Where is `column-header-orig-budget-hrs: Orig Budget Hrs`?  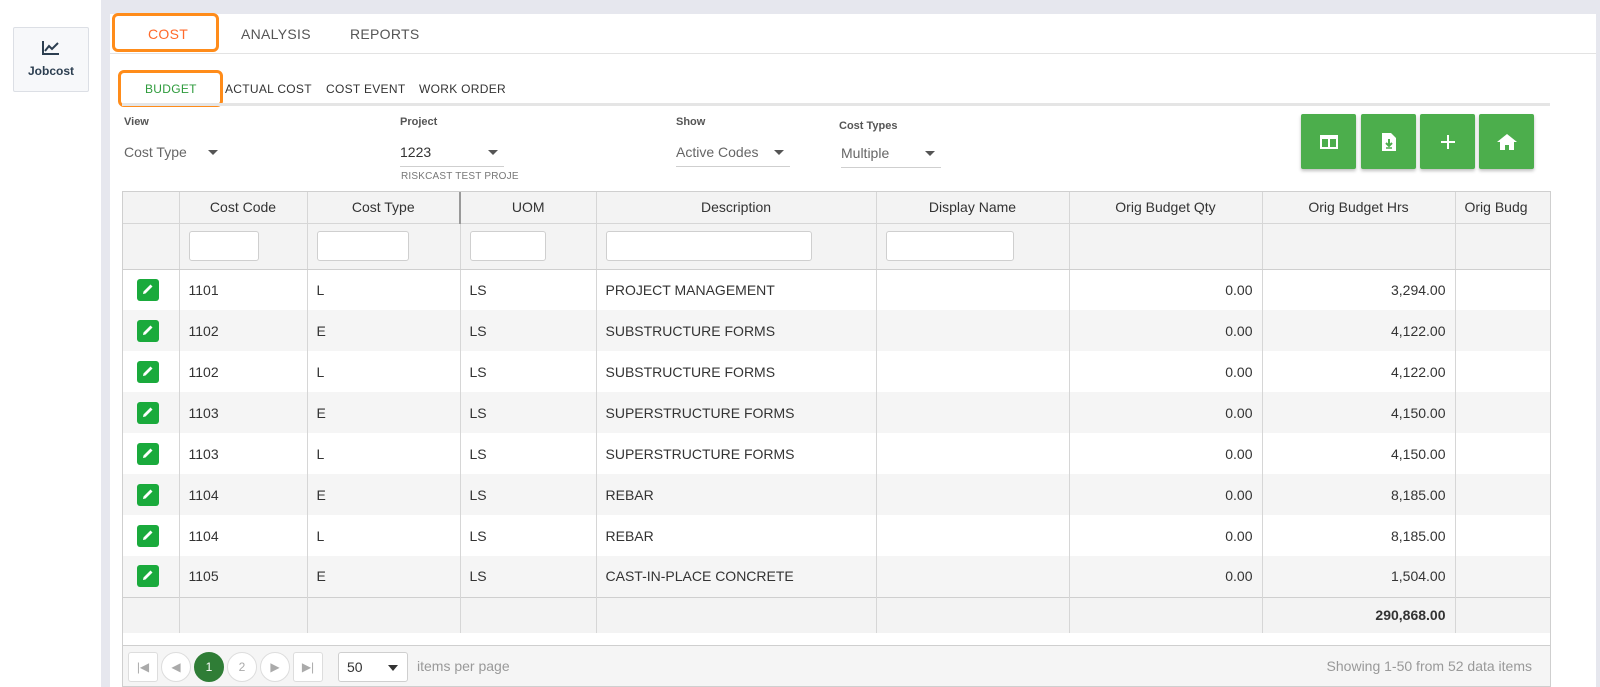 column-header-orig-budget-hrs: Orig Budget Hrs is located at coordinates (1359, 208).